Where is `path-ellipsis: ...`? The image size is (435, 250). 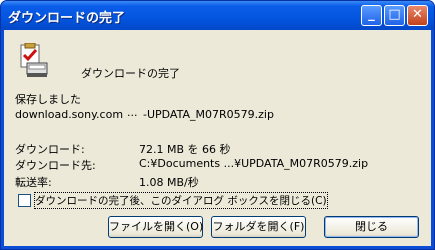 path-ellipsis: ... is located at coordinates (132, 112).